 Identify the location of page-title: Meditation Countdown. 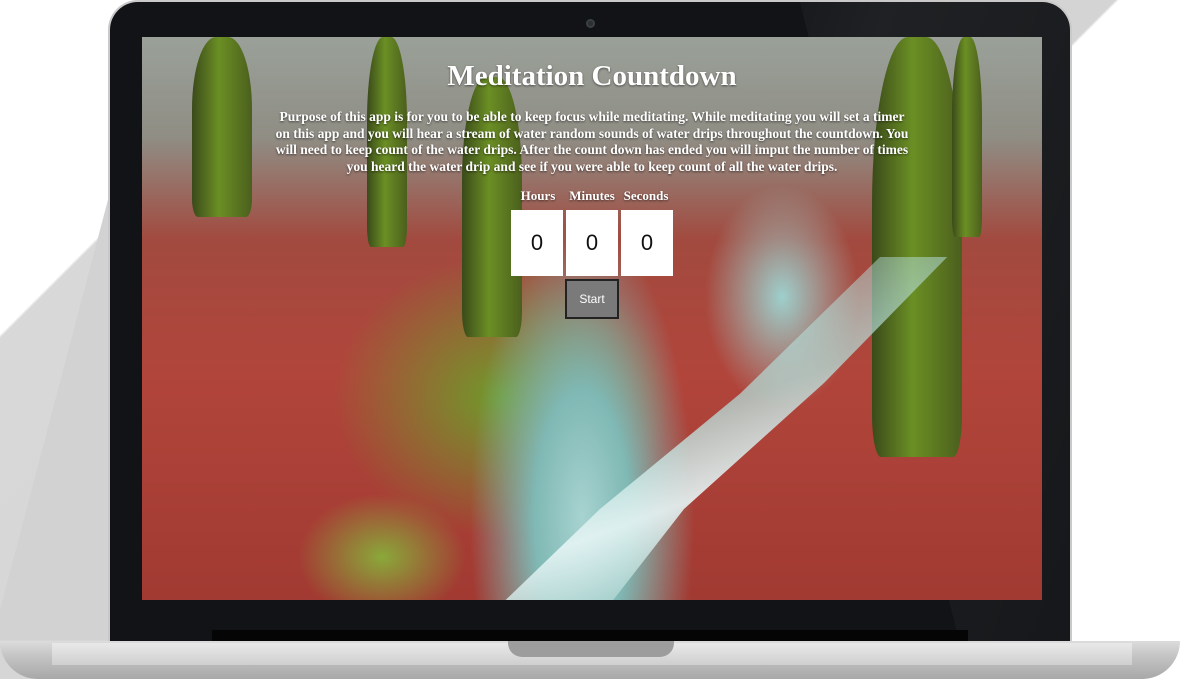
(592, 76).